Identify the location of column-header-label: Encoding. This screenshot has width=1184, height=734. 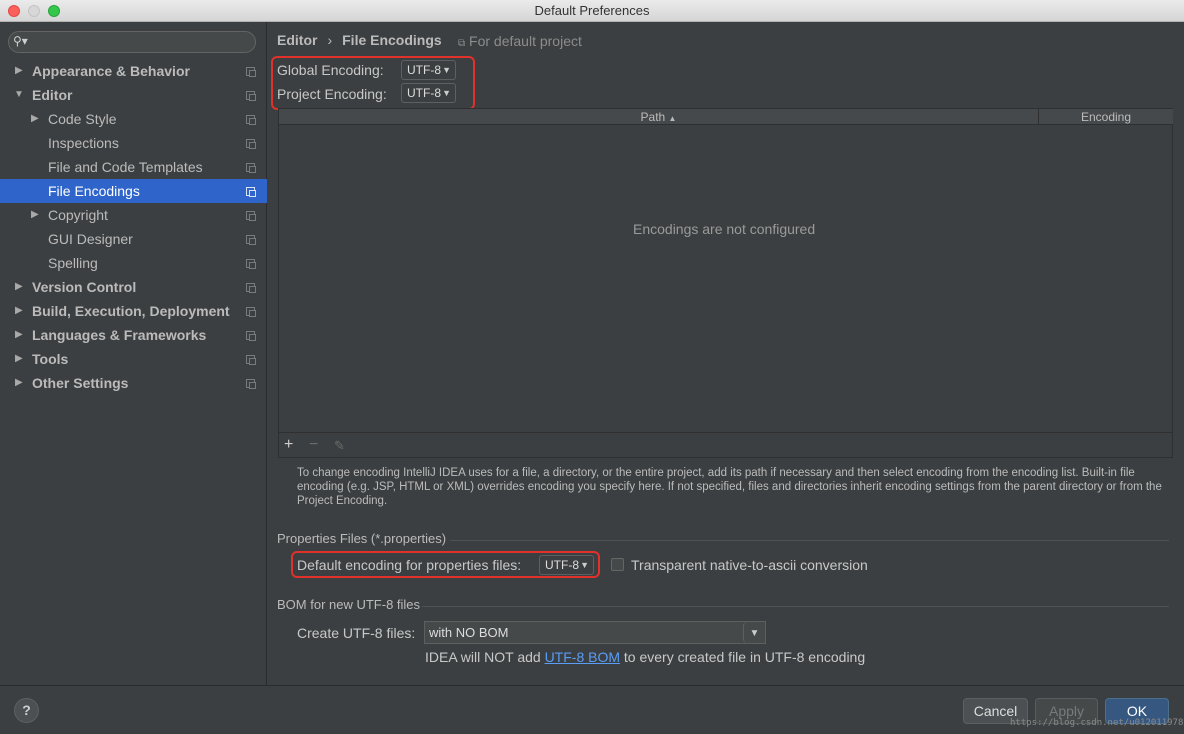
(1106, 117).